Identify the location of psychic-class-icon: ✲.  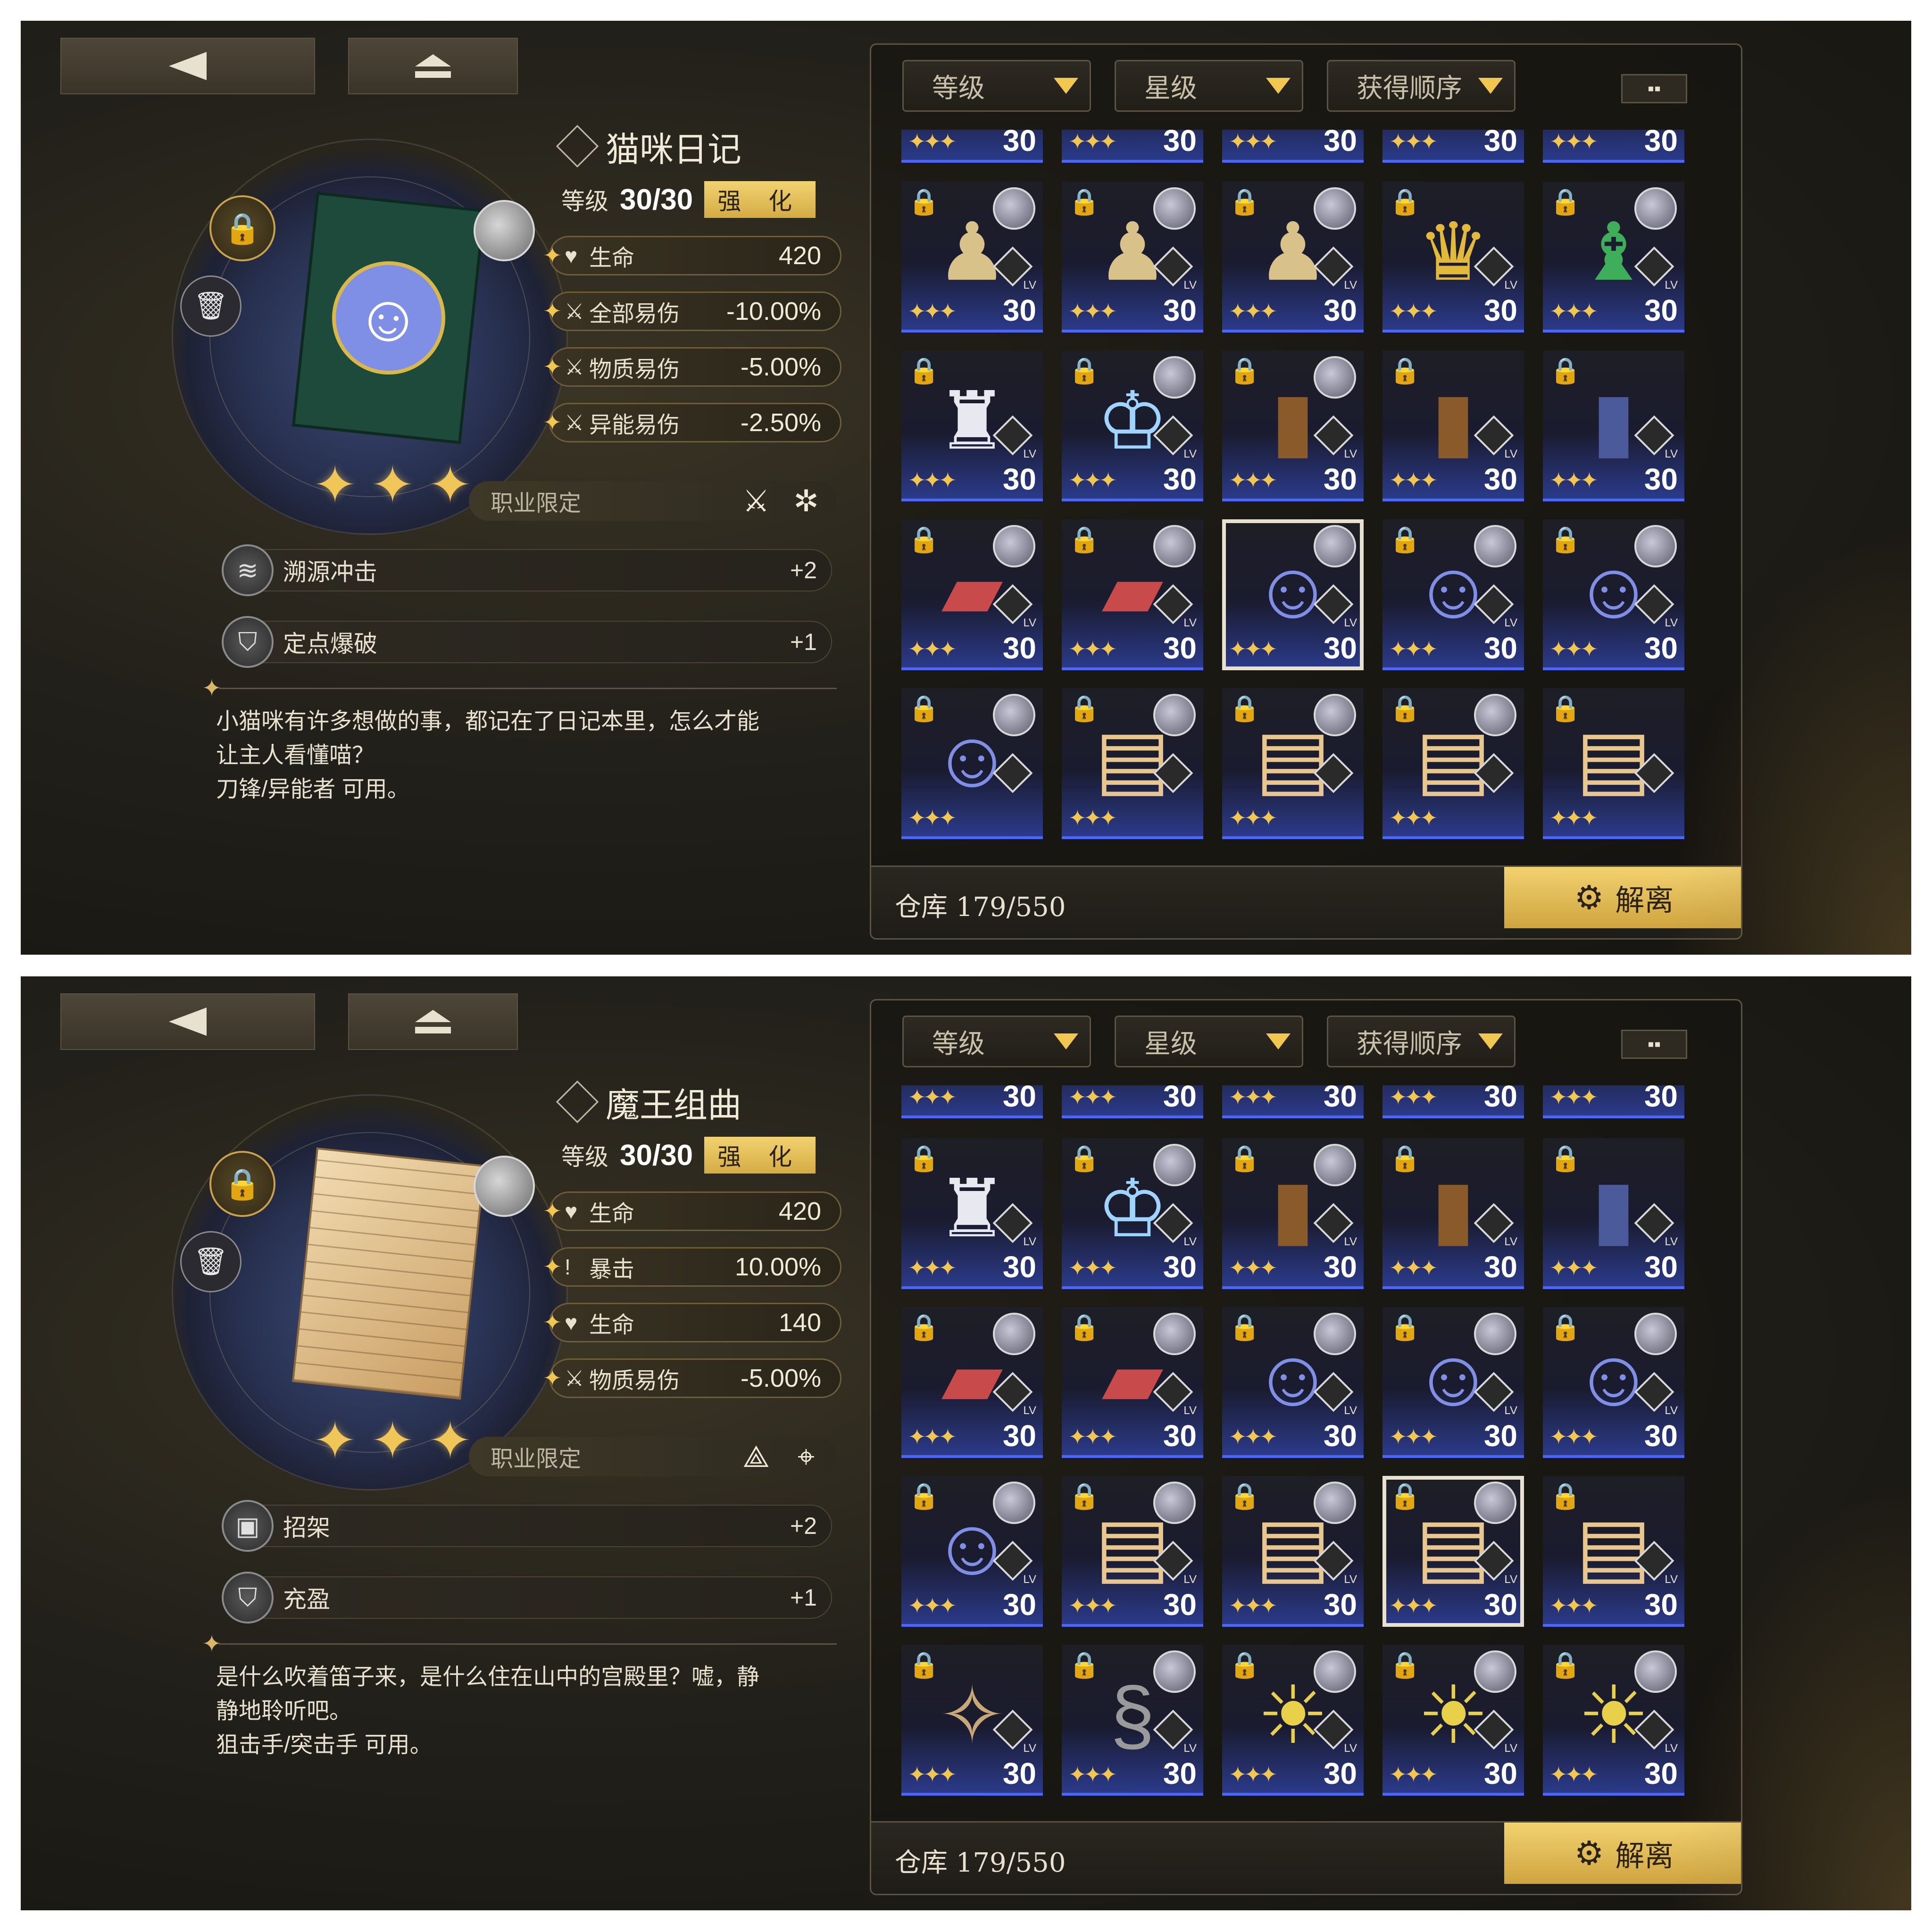
(806, 501).